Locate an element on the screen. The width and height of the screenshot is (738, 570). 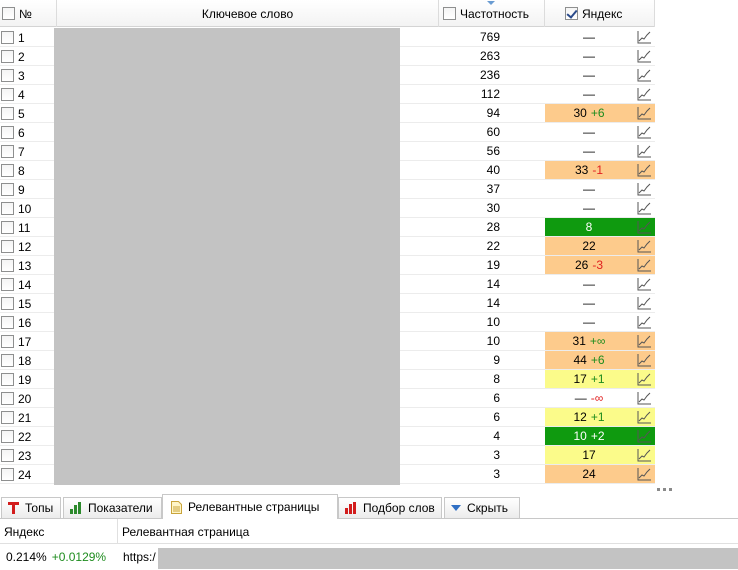
position-value: 10 is located at coordinates (580, 436).